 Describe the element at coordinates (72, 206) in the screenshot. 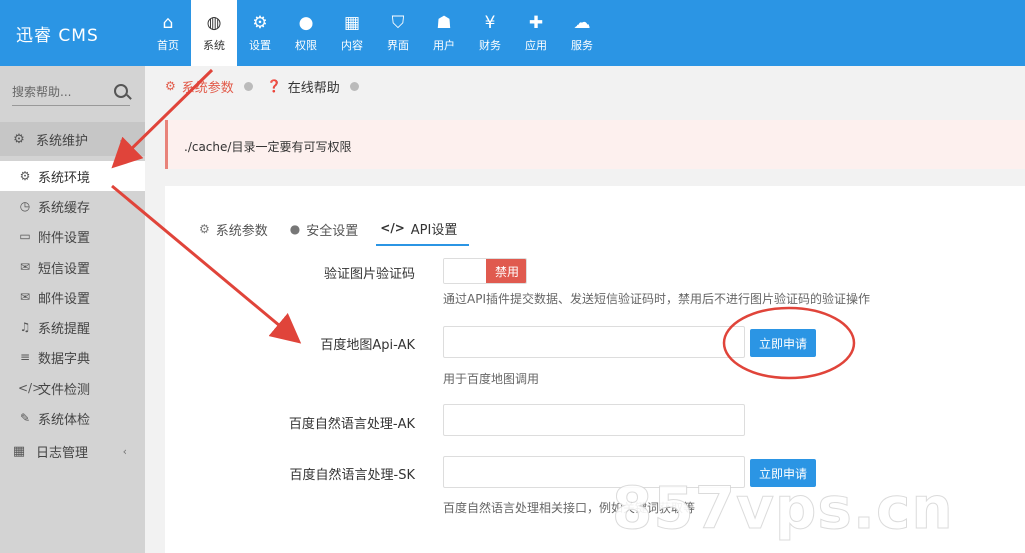

I see `sidebar-item-cache: ◷ 系统缓存` at that location.